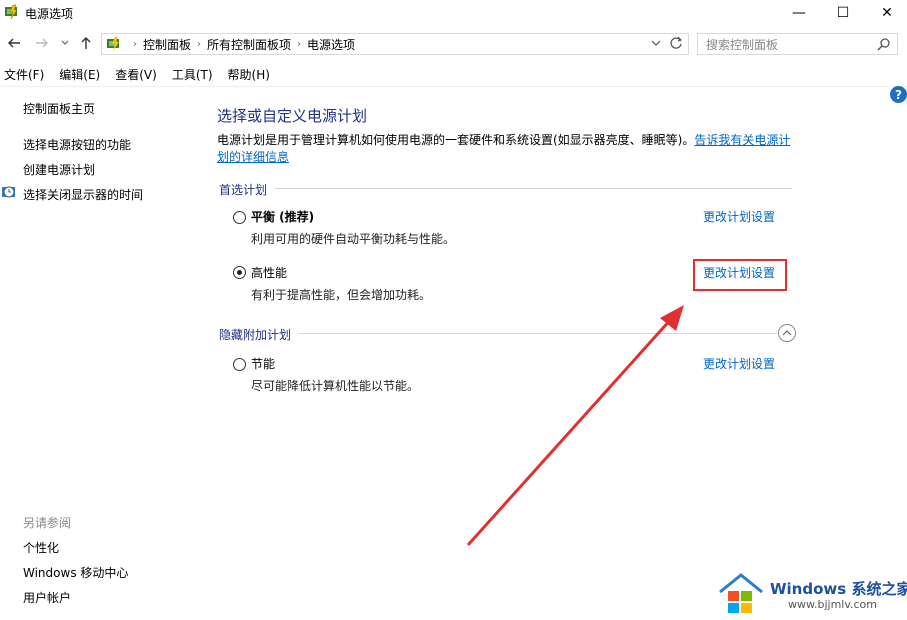 This screenshot has width=907, height=620. Describe the element at coordinates (395, 44) in the screenshot. I see `address-field: › 控制面板 › 所有控制面板项 › 电源选项` at that location.